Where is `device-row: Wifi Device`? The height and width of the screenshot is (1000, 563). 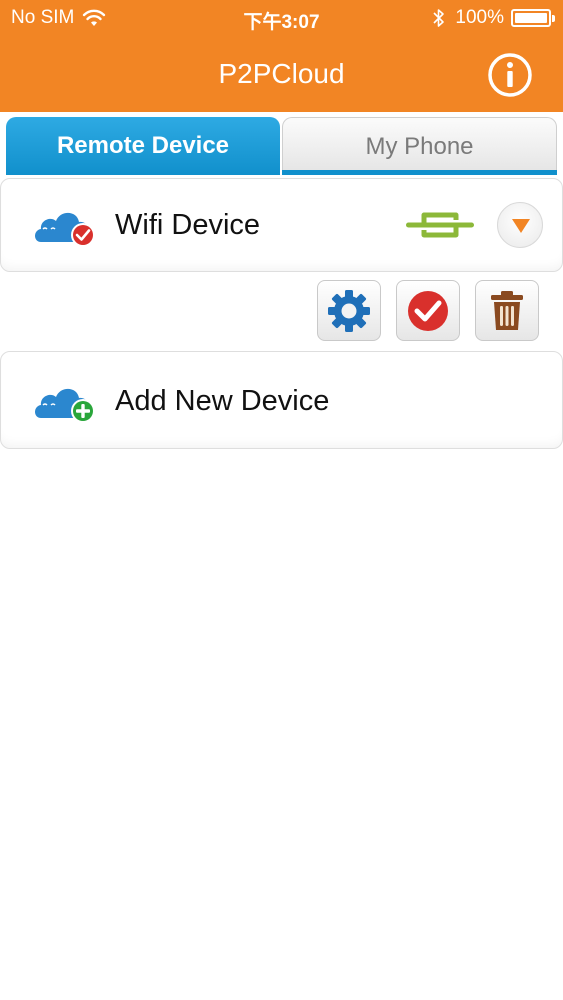 device-row: Wifi Device is located at coordinates (281, 225).